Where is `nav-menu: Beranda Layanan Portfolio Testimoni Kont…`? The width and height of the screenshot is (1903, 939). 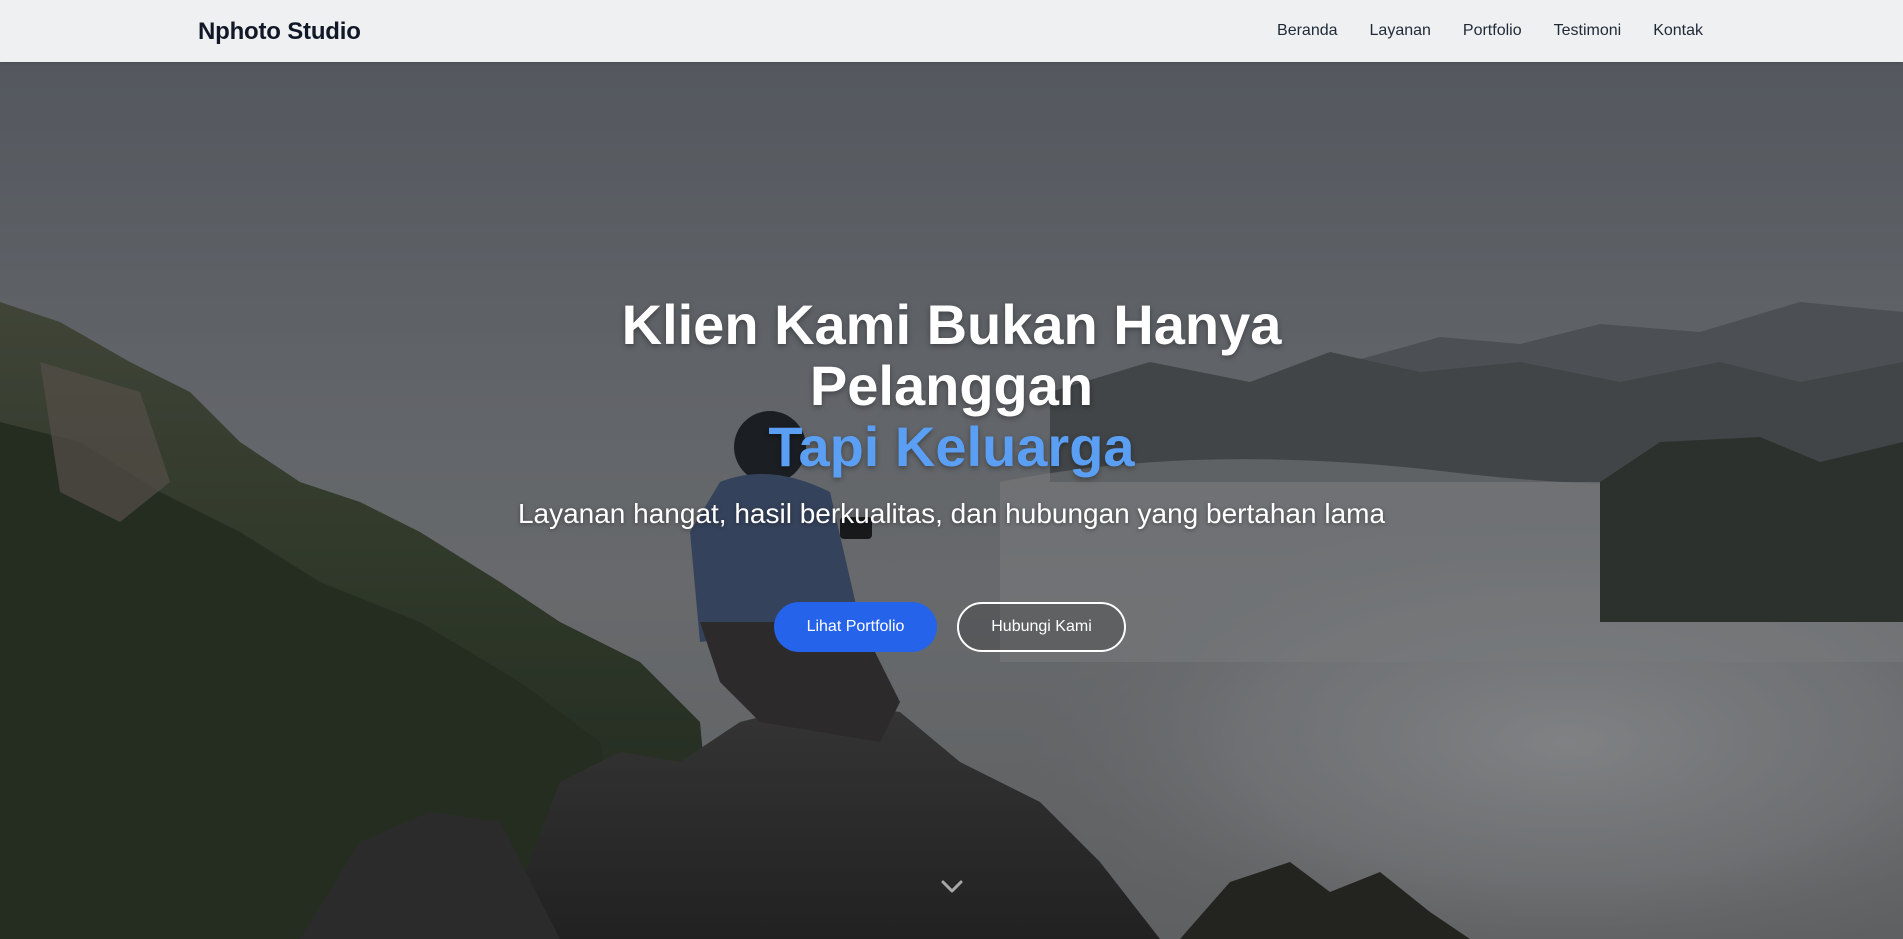
nav-menu: Beranda Layanan Portfolio Testimoni Kont… is located at coordinates (1490, 31).